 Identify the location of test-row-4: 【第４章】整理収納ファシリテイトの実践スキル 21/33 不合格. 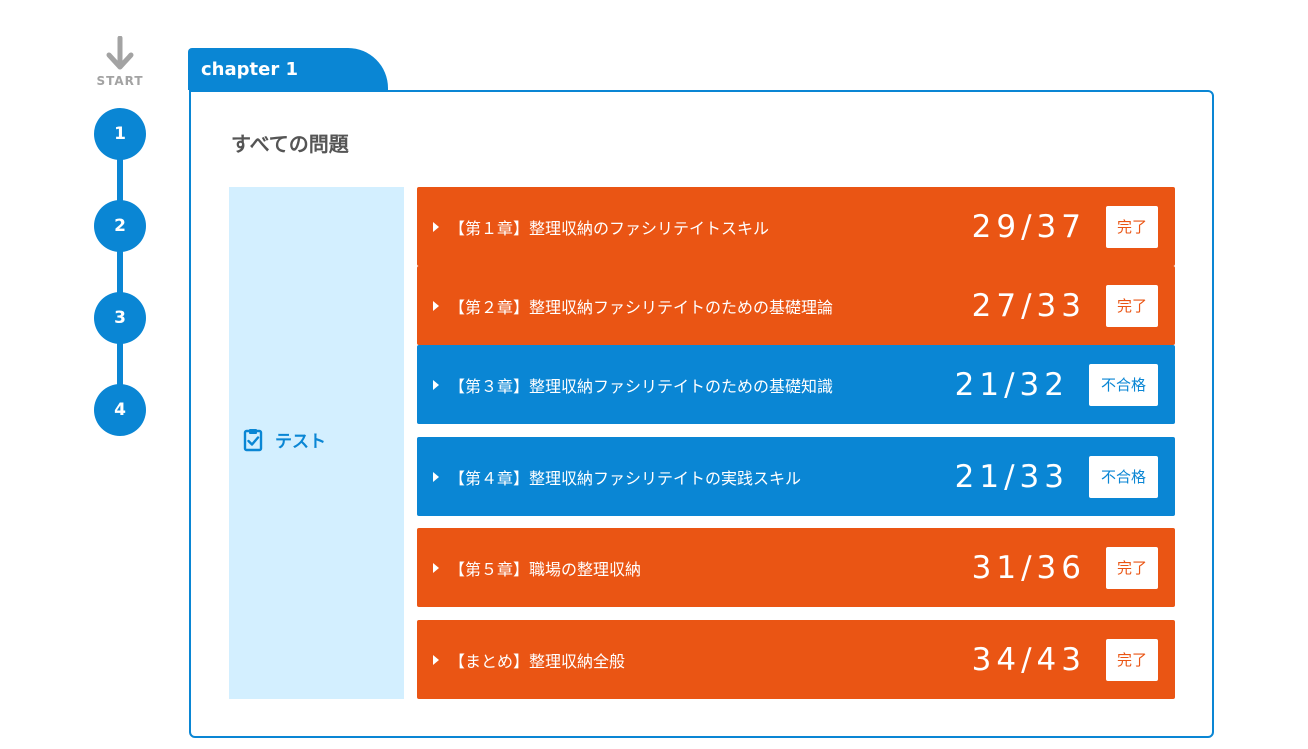
(796, 476).